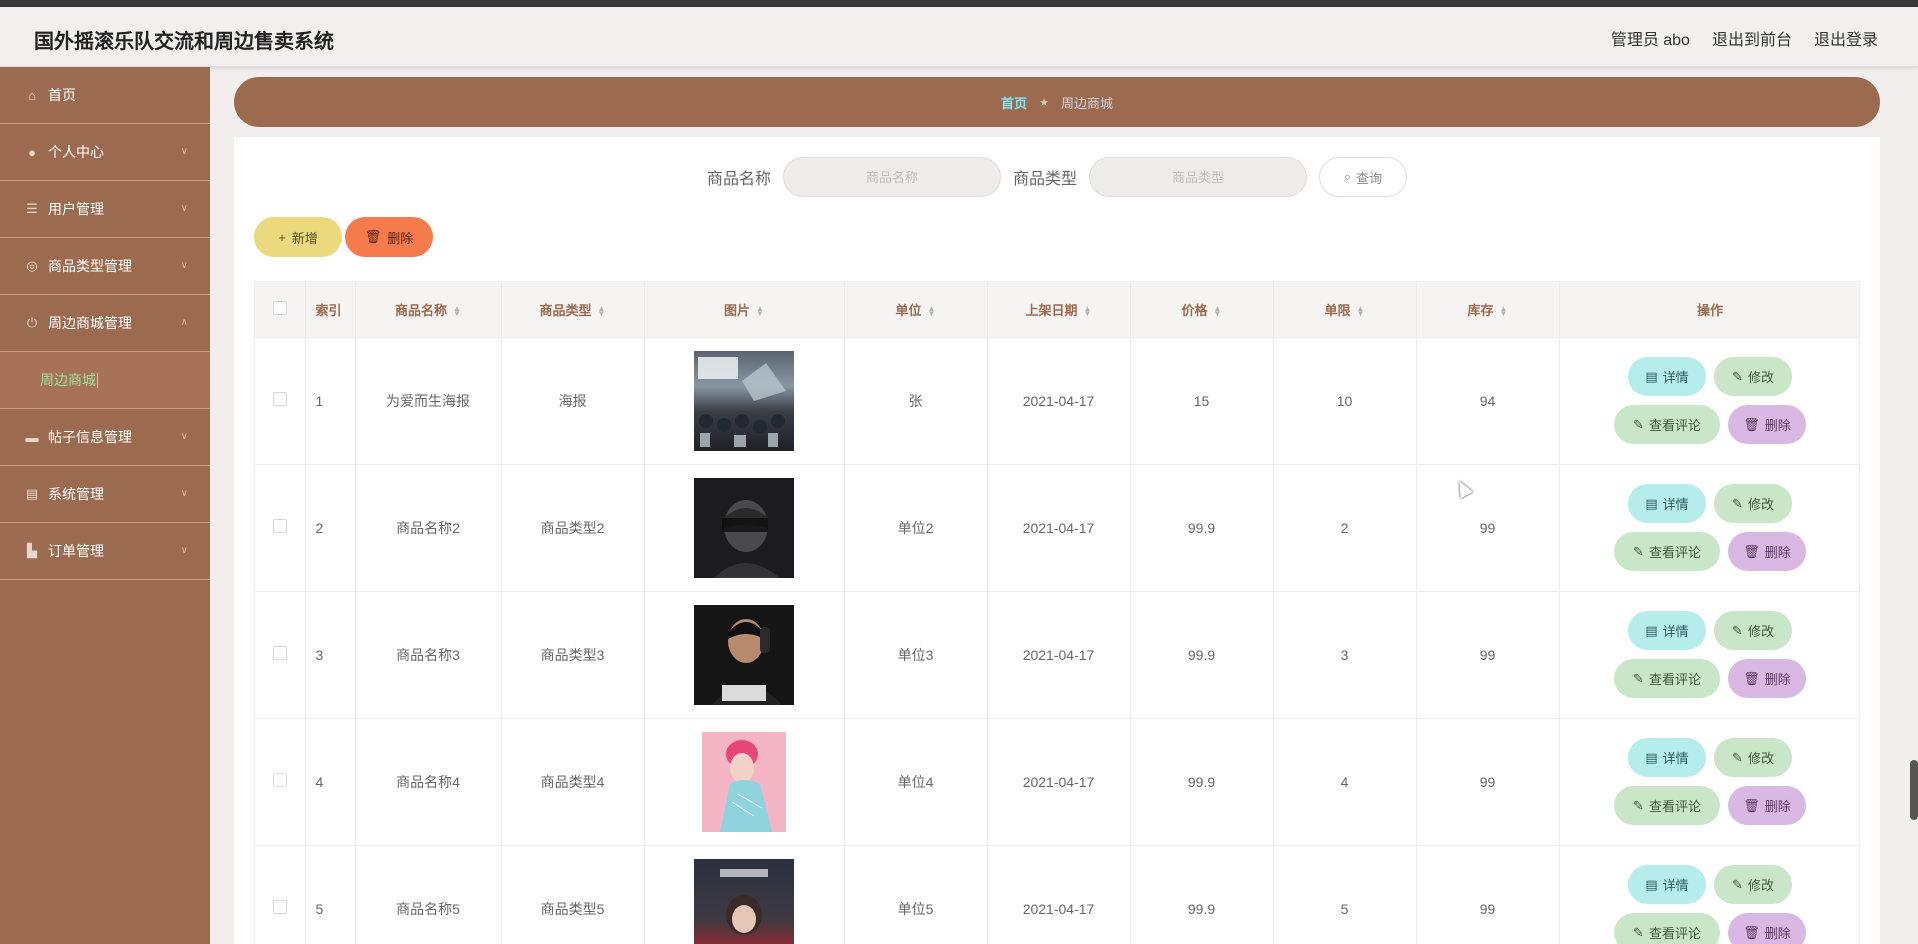 Image resolution: width=1918 pixels, height=944 pixels. Describe the element at coordinates (1651, 884) in the screenshot. I see `document-icon: ▤` at that location.